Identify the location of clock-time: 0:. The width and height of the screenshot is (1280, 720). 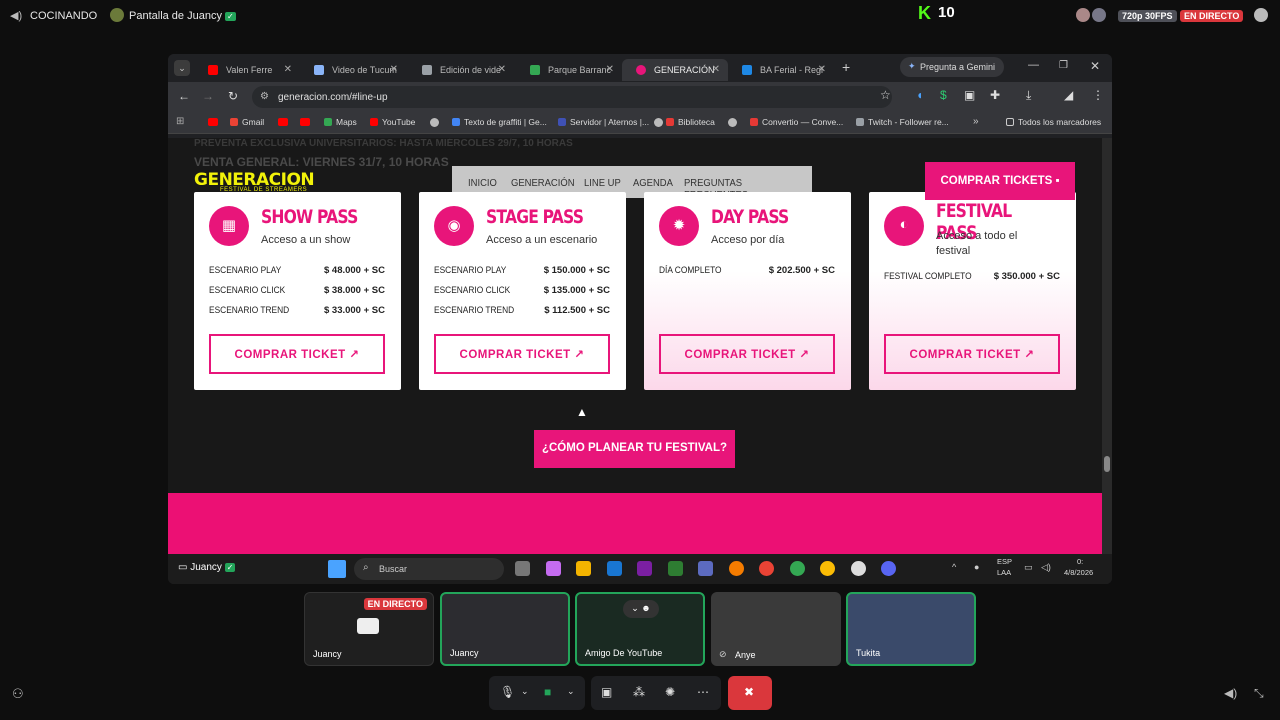
(1080, 561).